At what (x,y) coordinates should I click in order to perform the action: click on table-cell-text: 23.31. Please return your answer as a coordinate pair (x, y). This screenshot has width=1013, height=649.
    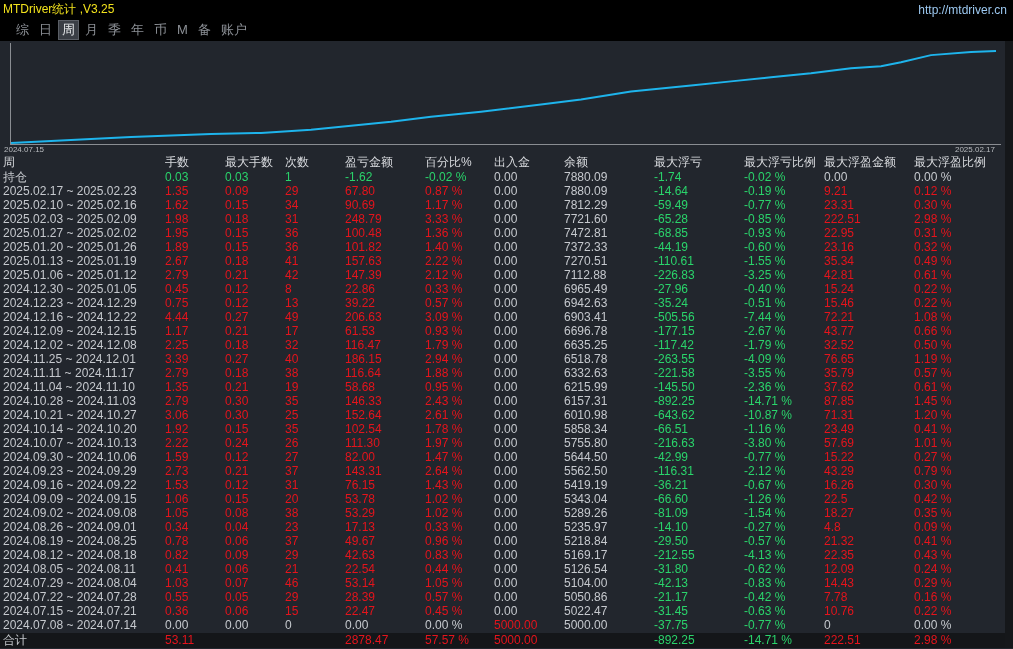
    Looking at the image, I should click on (840, 205).